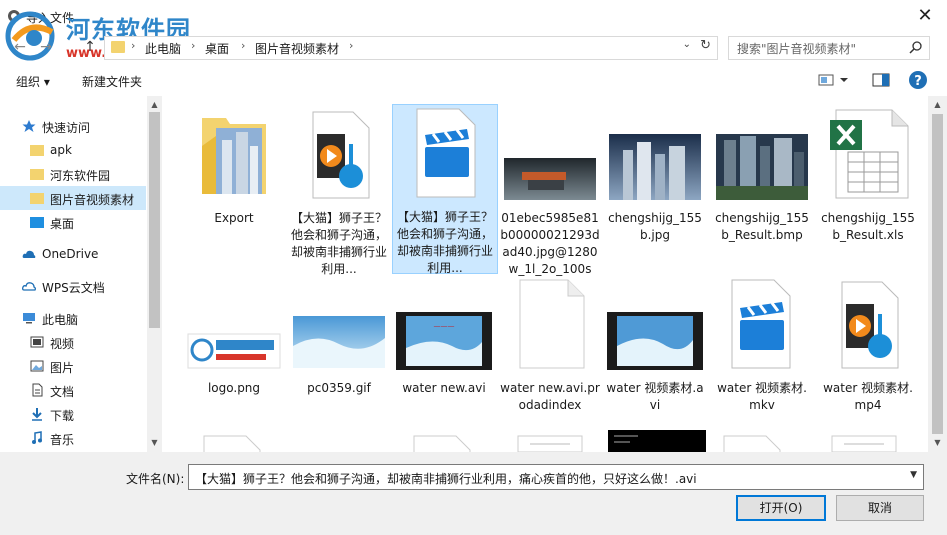 This screenshot has width=947, height=535. Describe the element at coordinates (411, 48) in the screenshot. I see `address-bar: › 此电脑 › 桌面 › 图片音视频素材 › ⌄ ↻` at that location.